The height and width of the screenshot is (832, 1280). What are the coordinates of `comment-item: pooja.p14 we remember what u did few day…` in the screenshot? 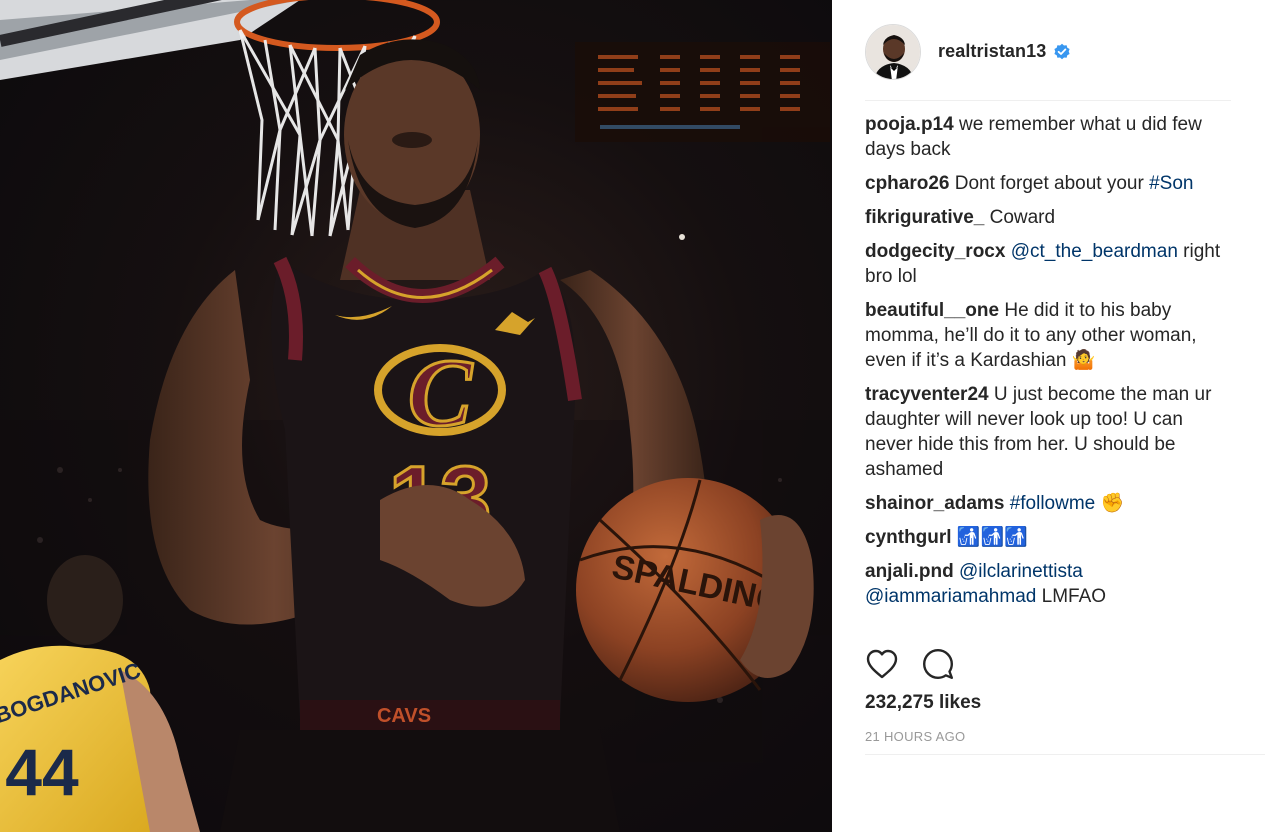 It's located at (1045, 137).